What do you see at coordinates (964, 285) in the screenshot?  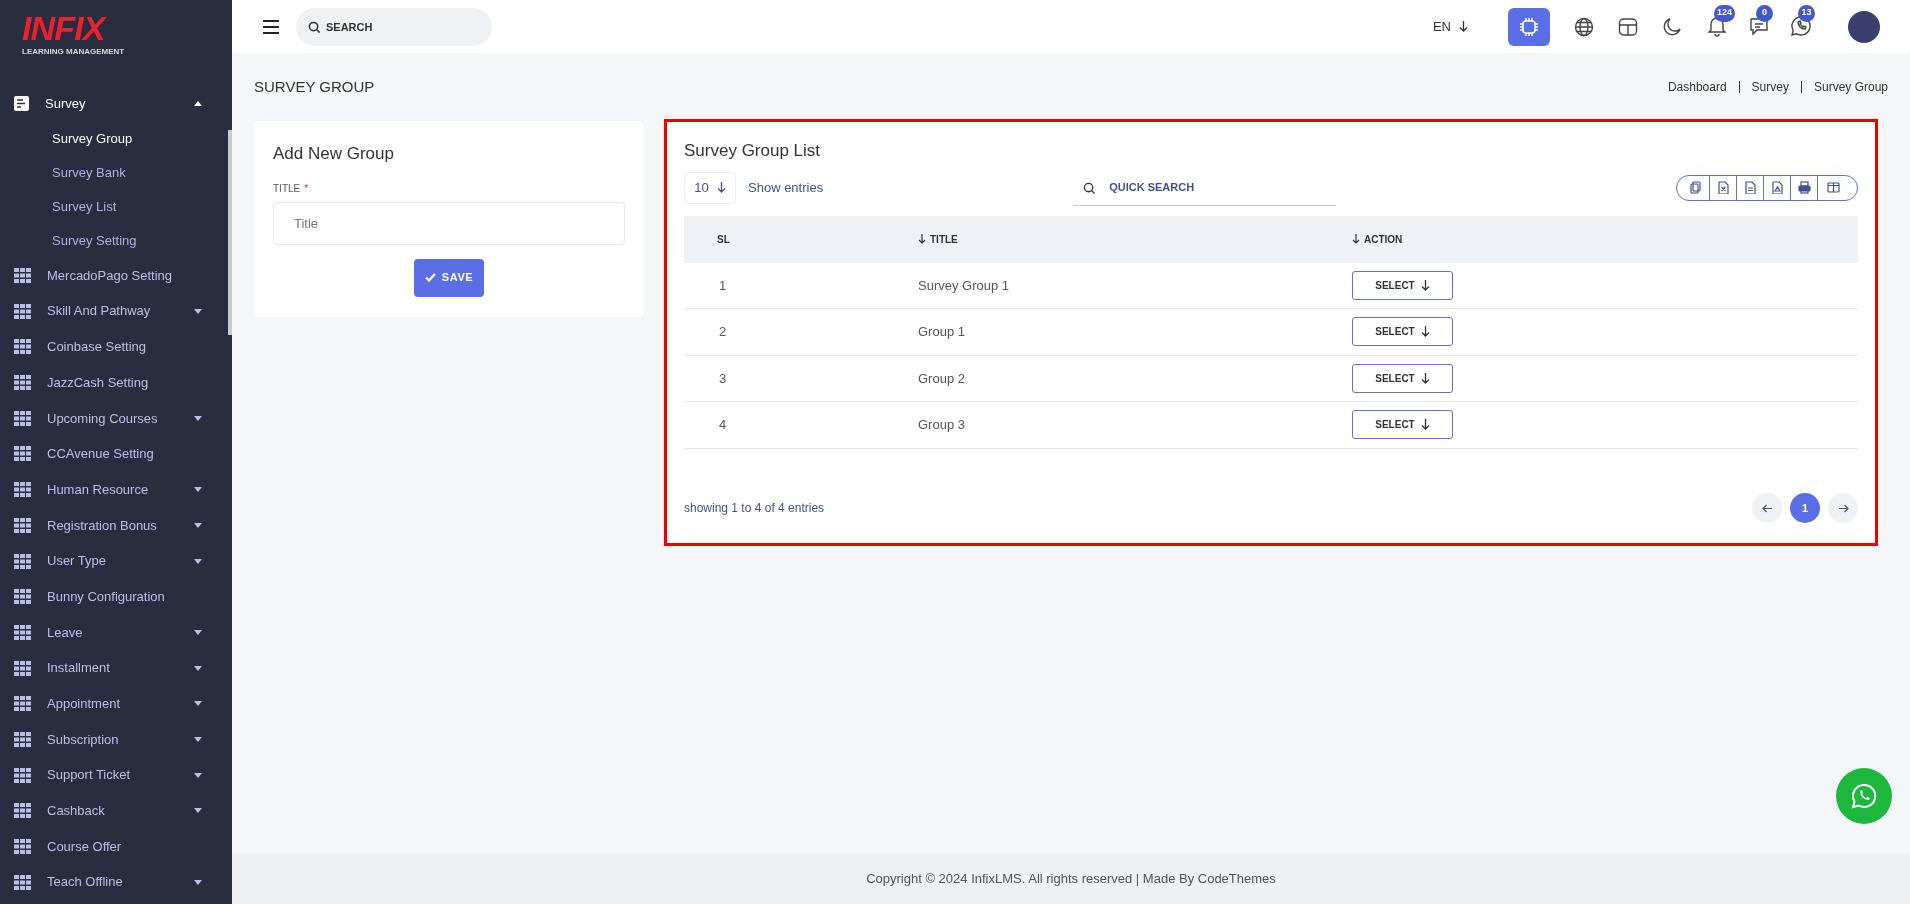 I see `table-cell-text: Survey Group 1` at bounding box center [964, 285].